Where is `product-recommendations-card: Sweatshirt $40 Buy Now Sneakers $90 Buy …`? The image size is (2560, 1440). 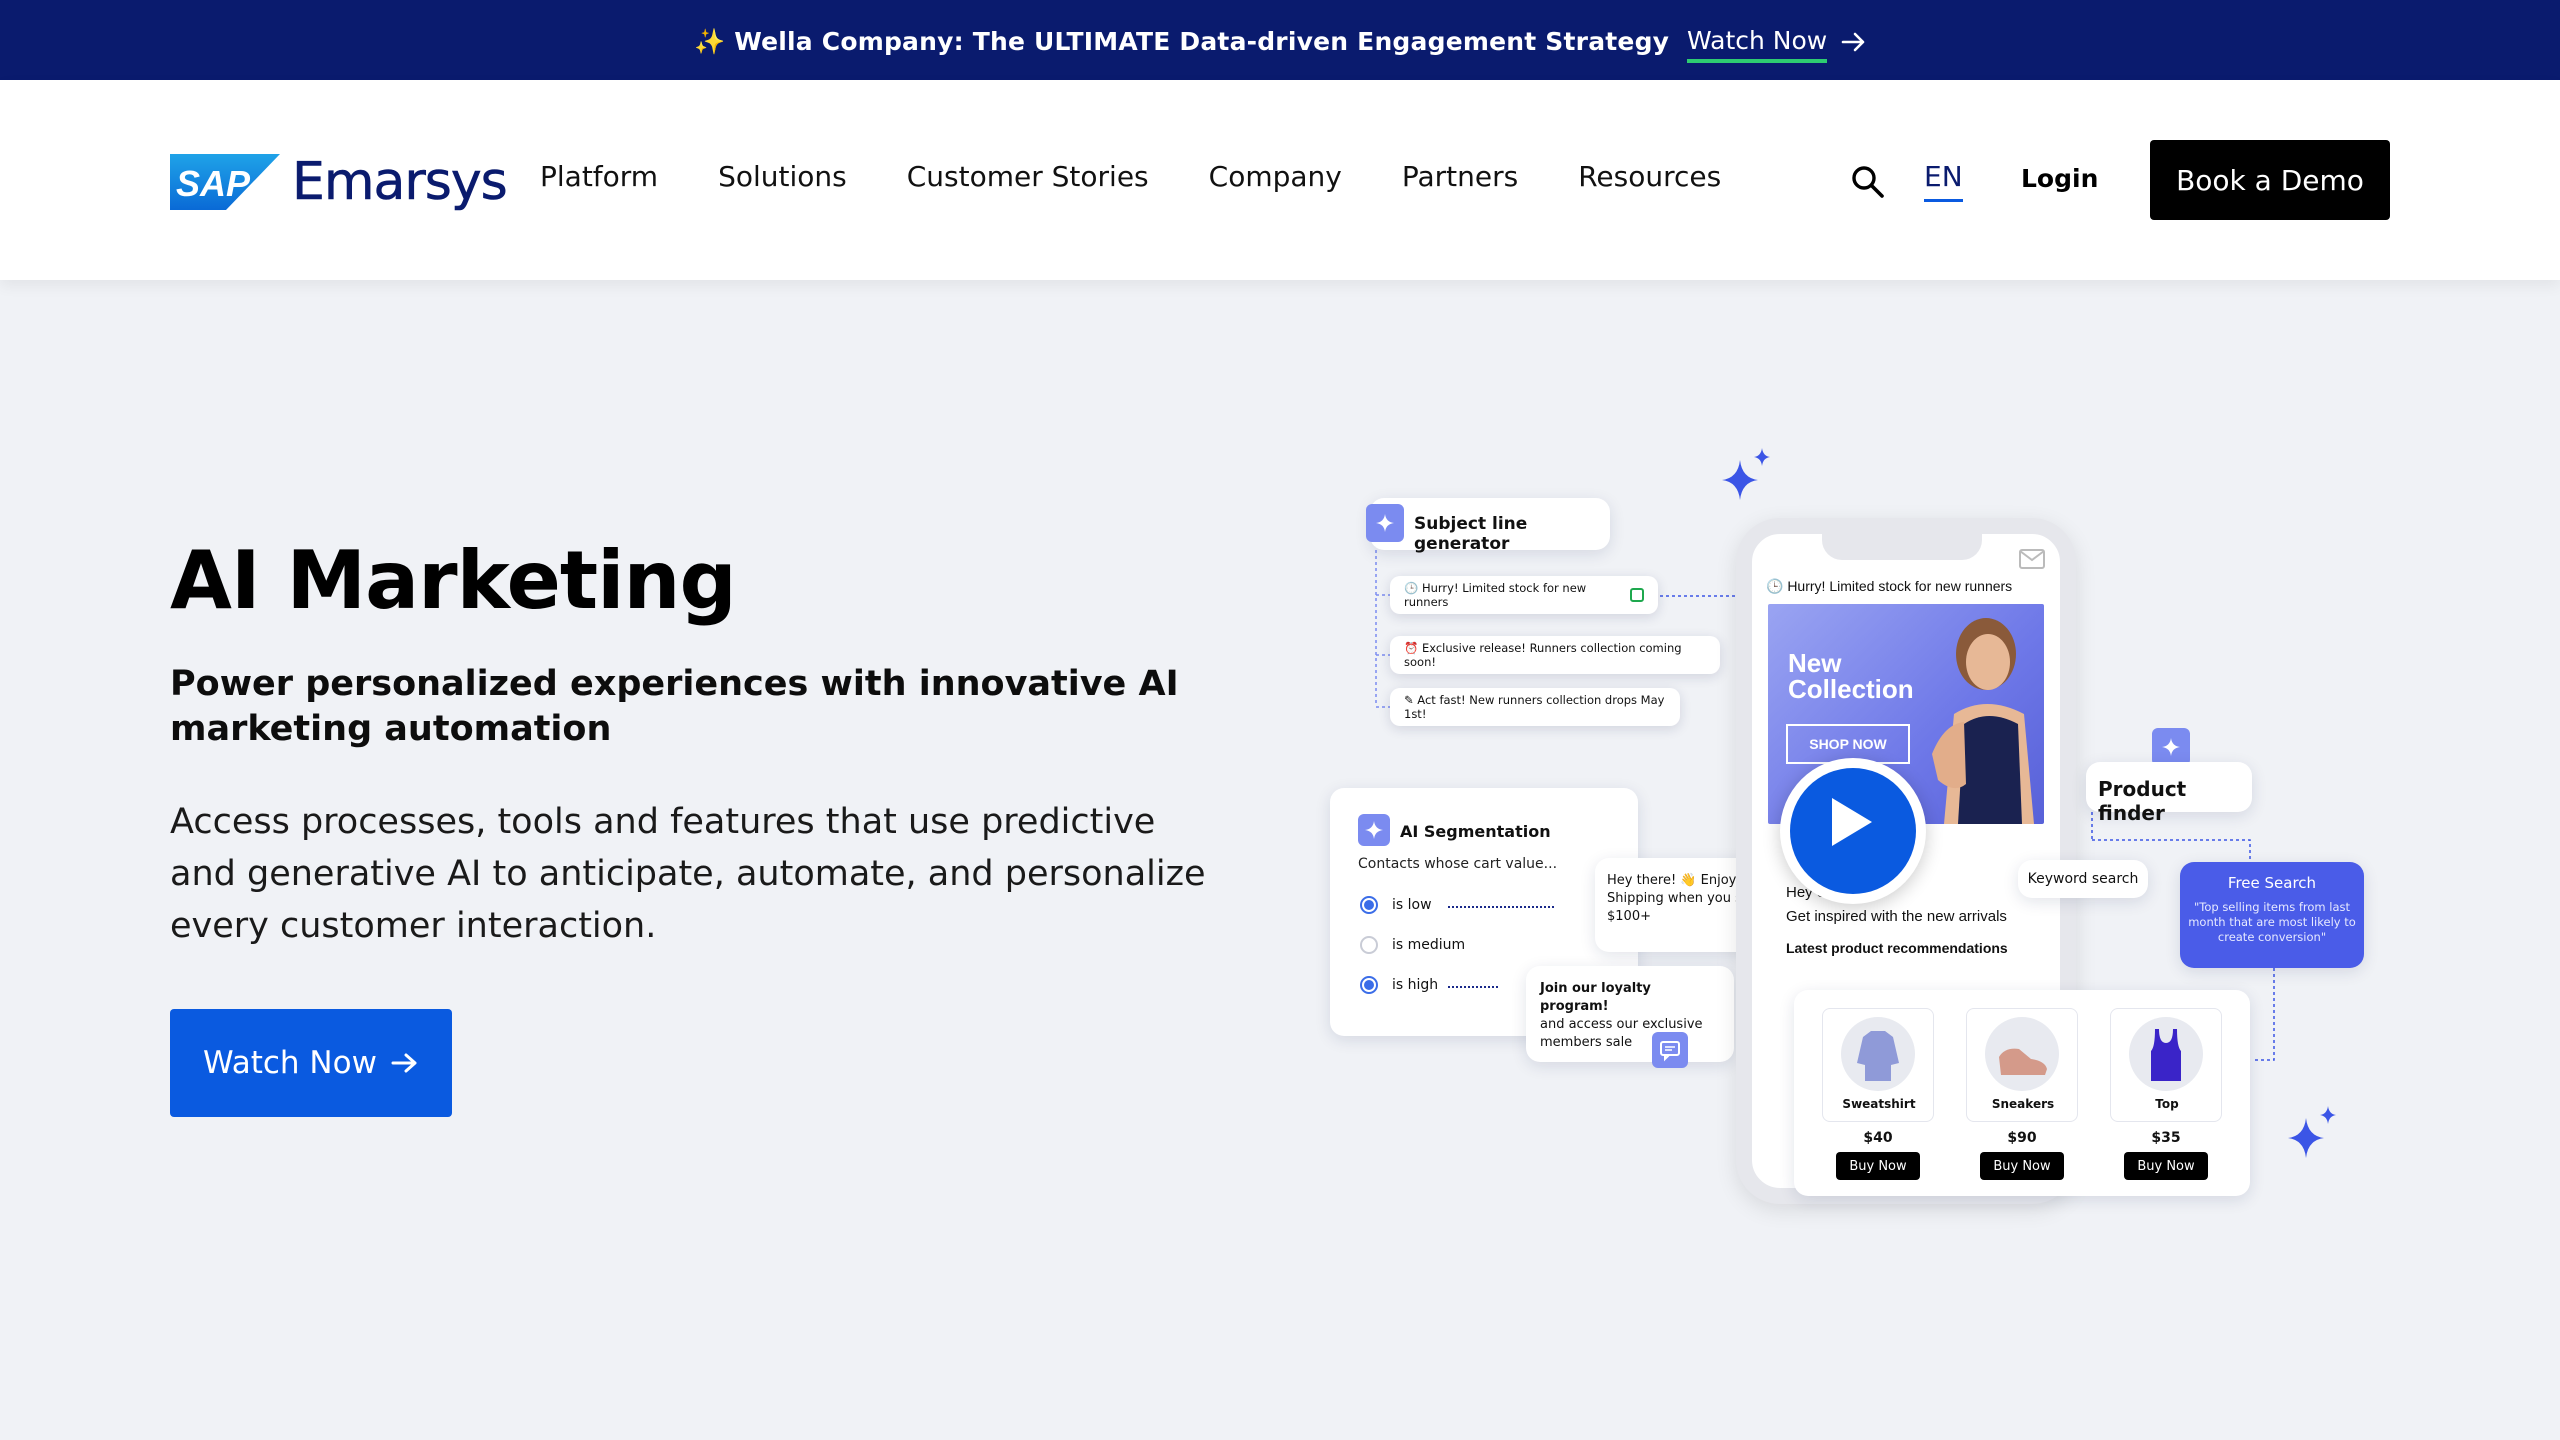 product-recommendations-card: Sweatshirt $40 Buy Now Sneakers $90 Buy … is located at coordinates (2022, 1093).